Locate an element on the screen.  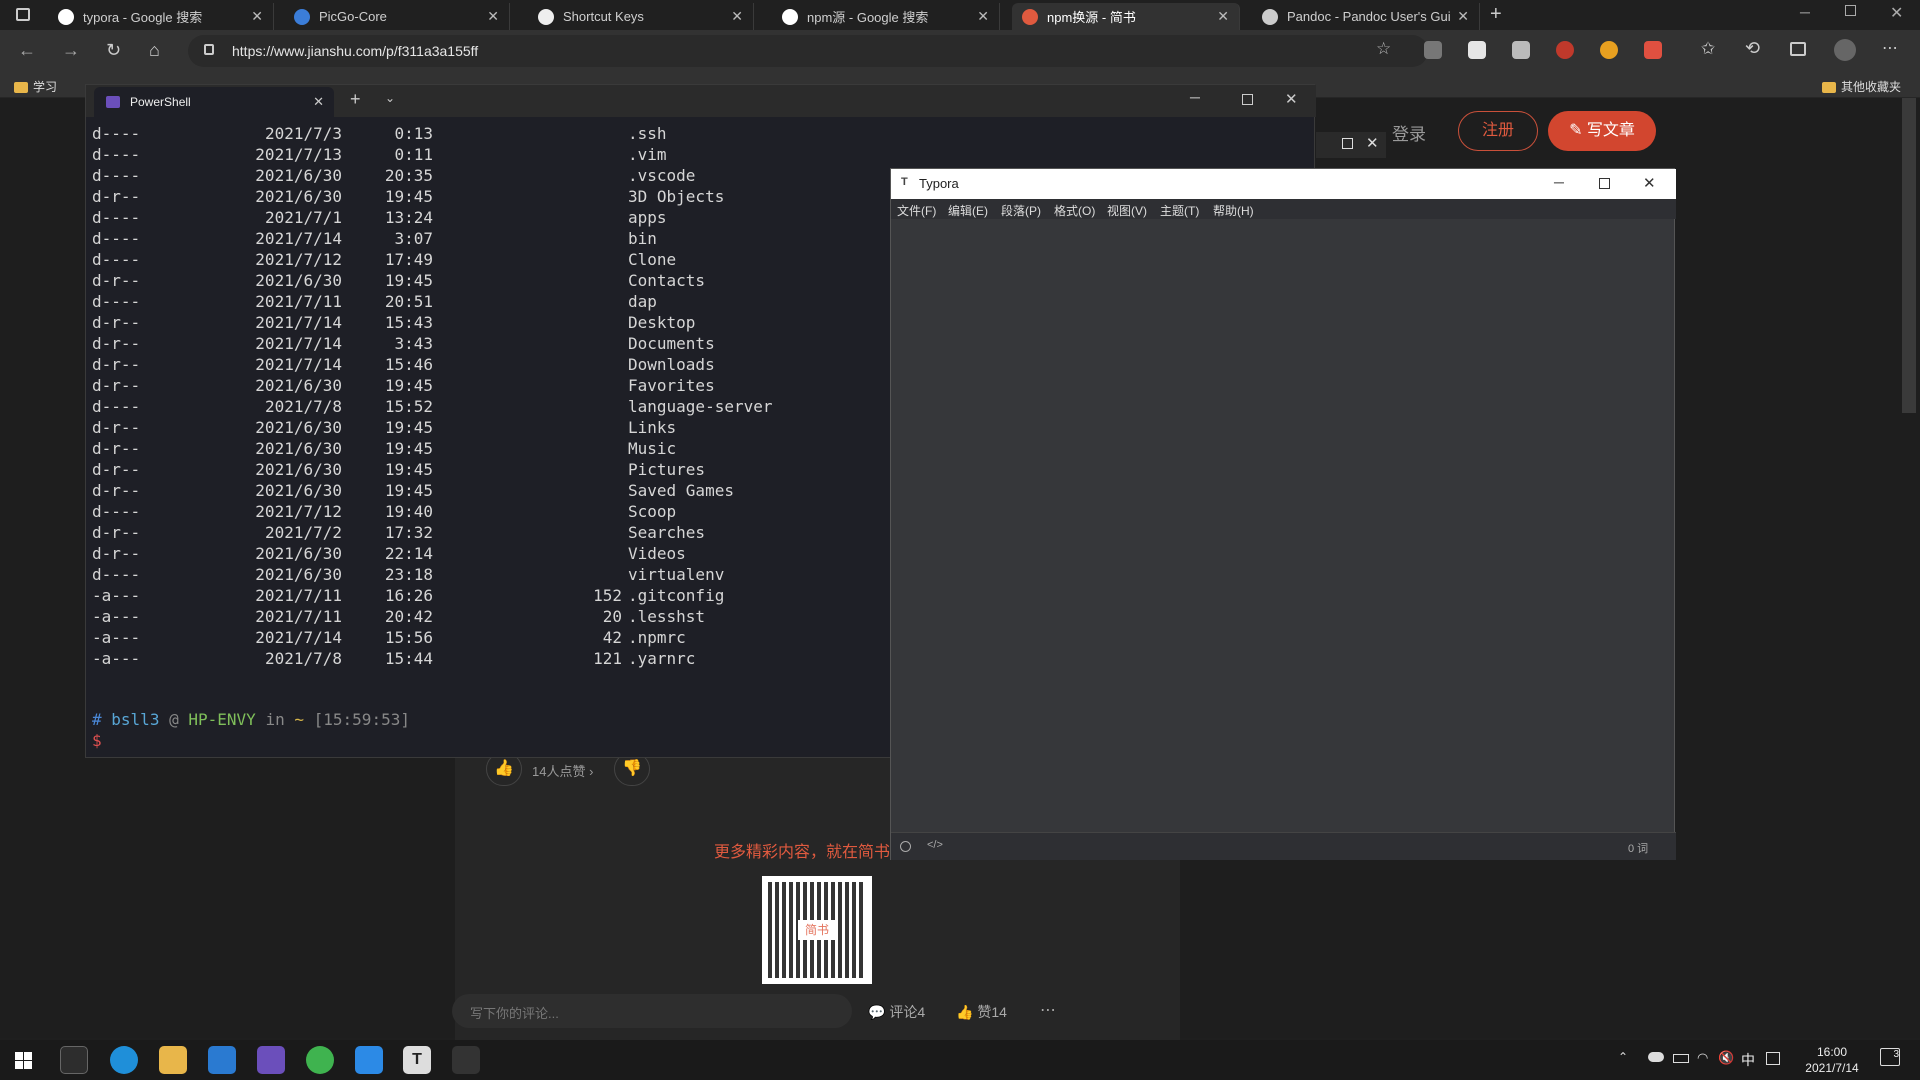
browser-tab: npm换源 - 简书 ✕ is located at coordinates (1126, 16).